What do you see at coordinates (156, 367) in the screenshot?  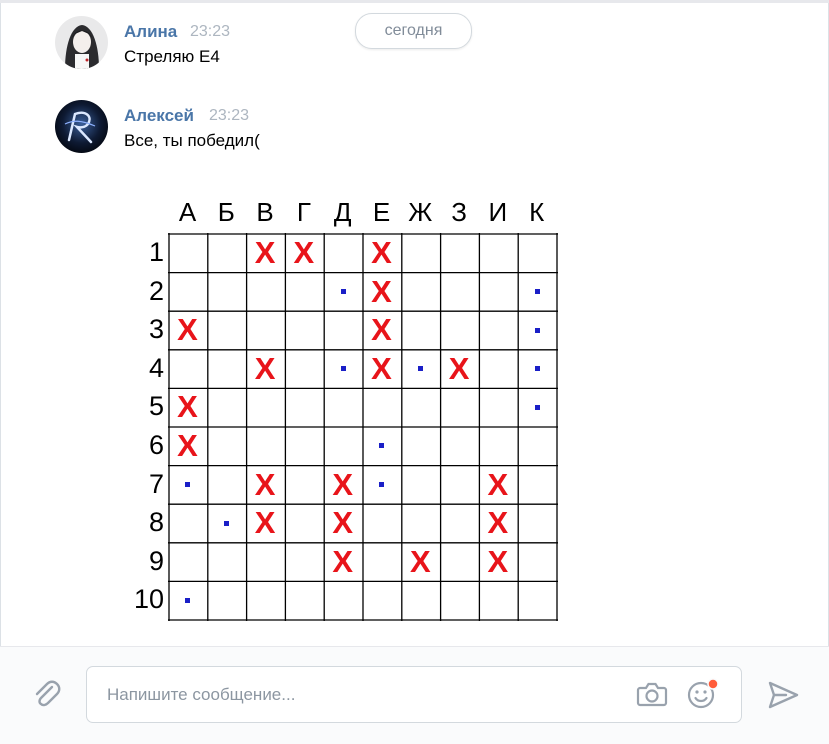 I see `row-label: 4` at bounding box center [156, 367].